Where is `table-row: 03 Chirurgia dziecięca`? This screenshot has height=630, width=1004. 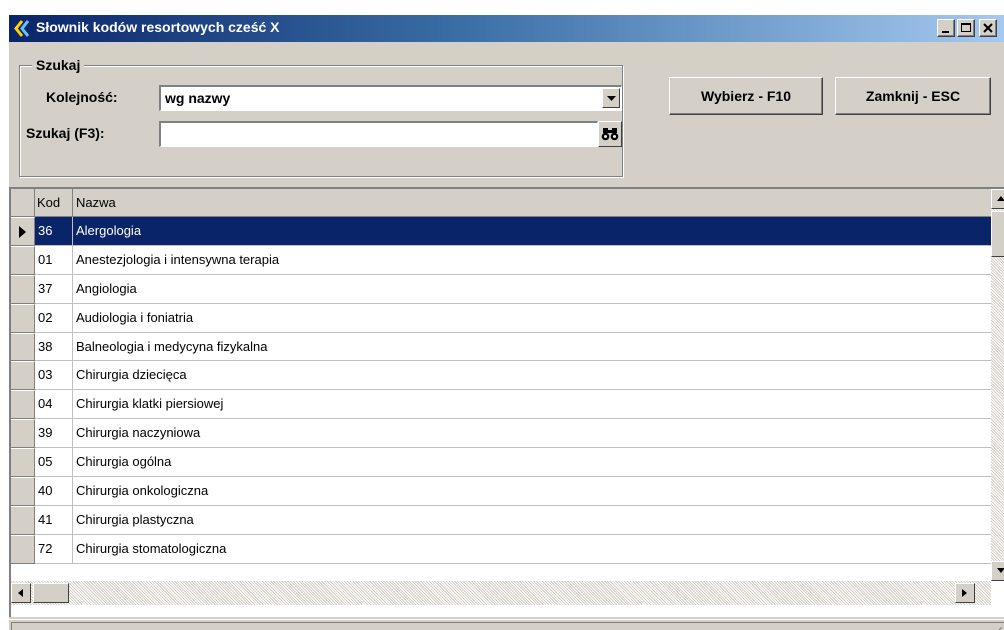 table-row: 03 Chirurgia dziecięca is located at coordinates (501, 376).